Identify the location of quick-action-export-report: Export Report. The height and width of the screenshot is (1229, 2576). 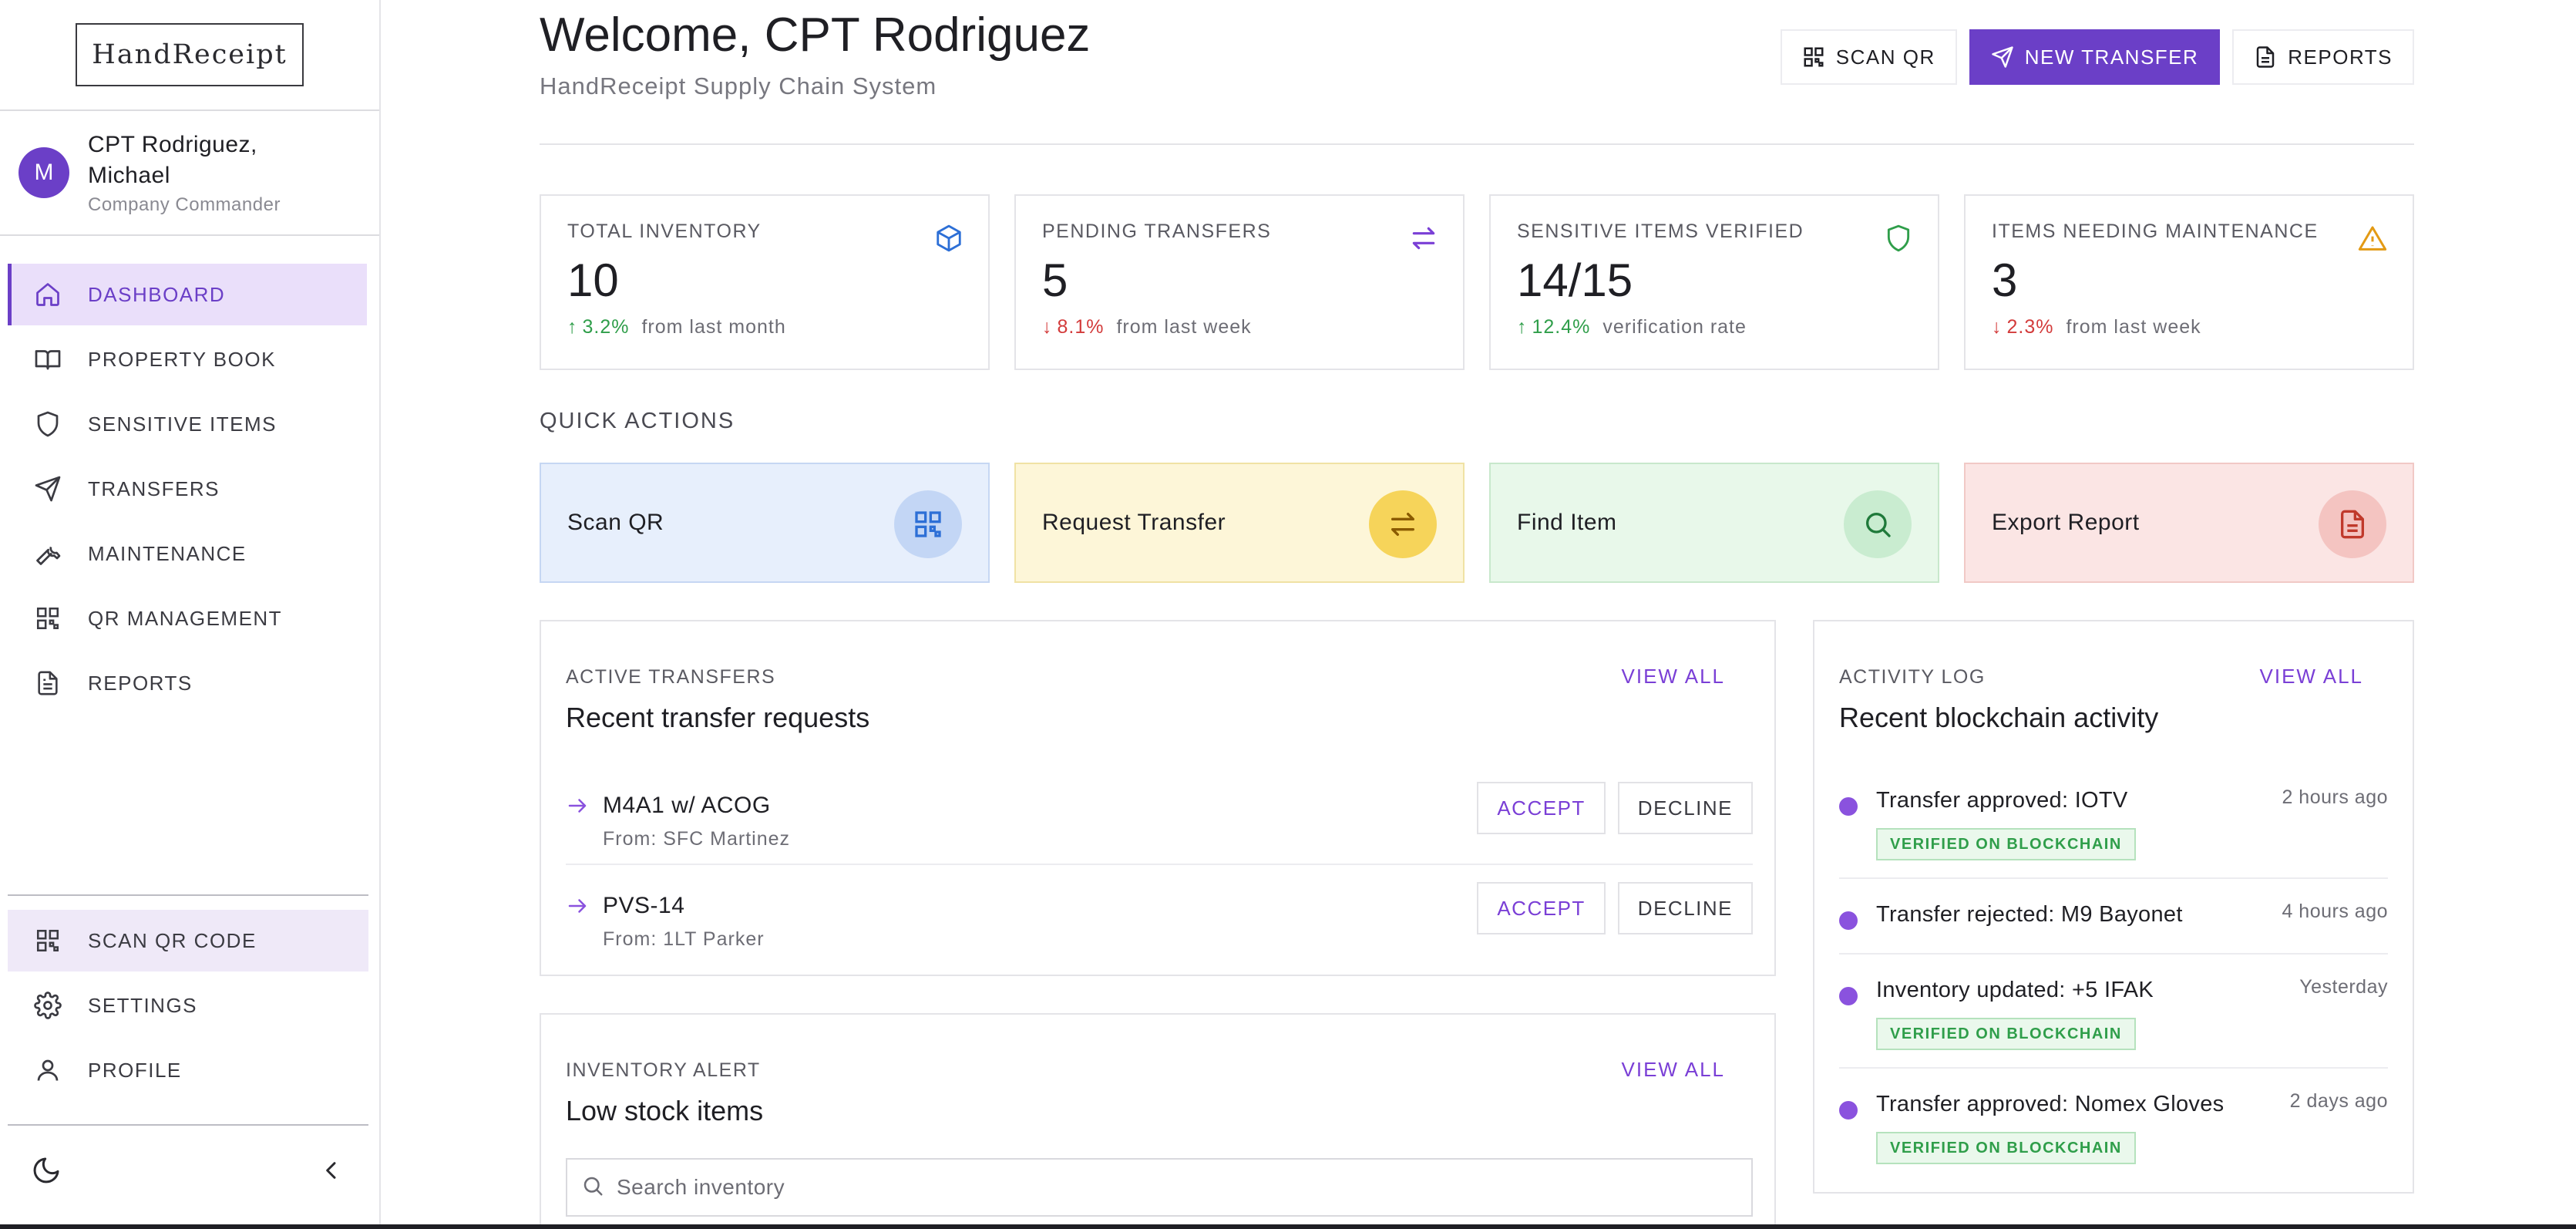
(2189, 523).